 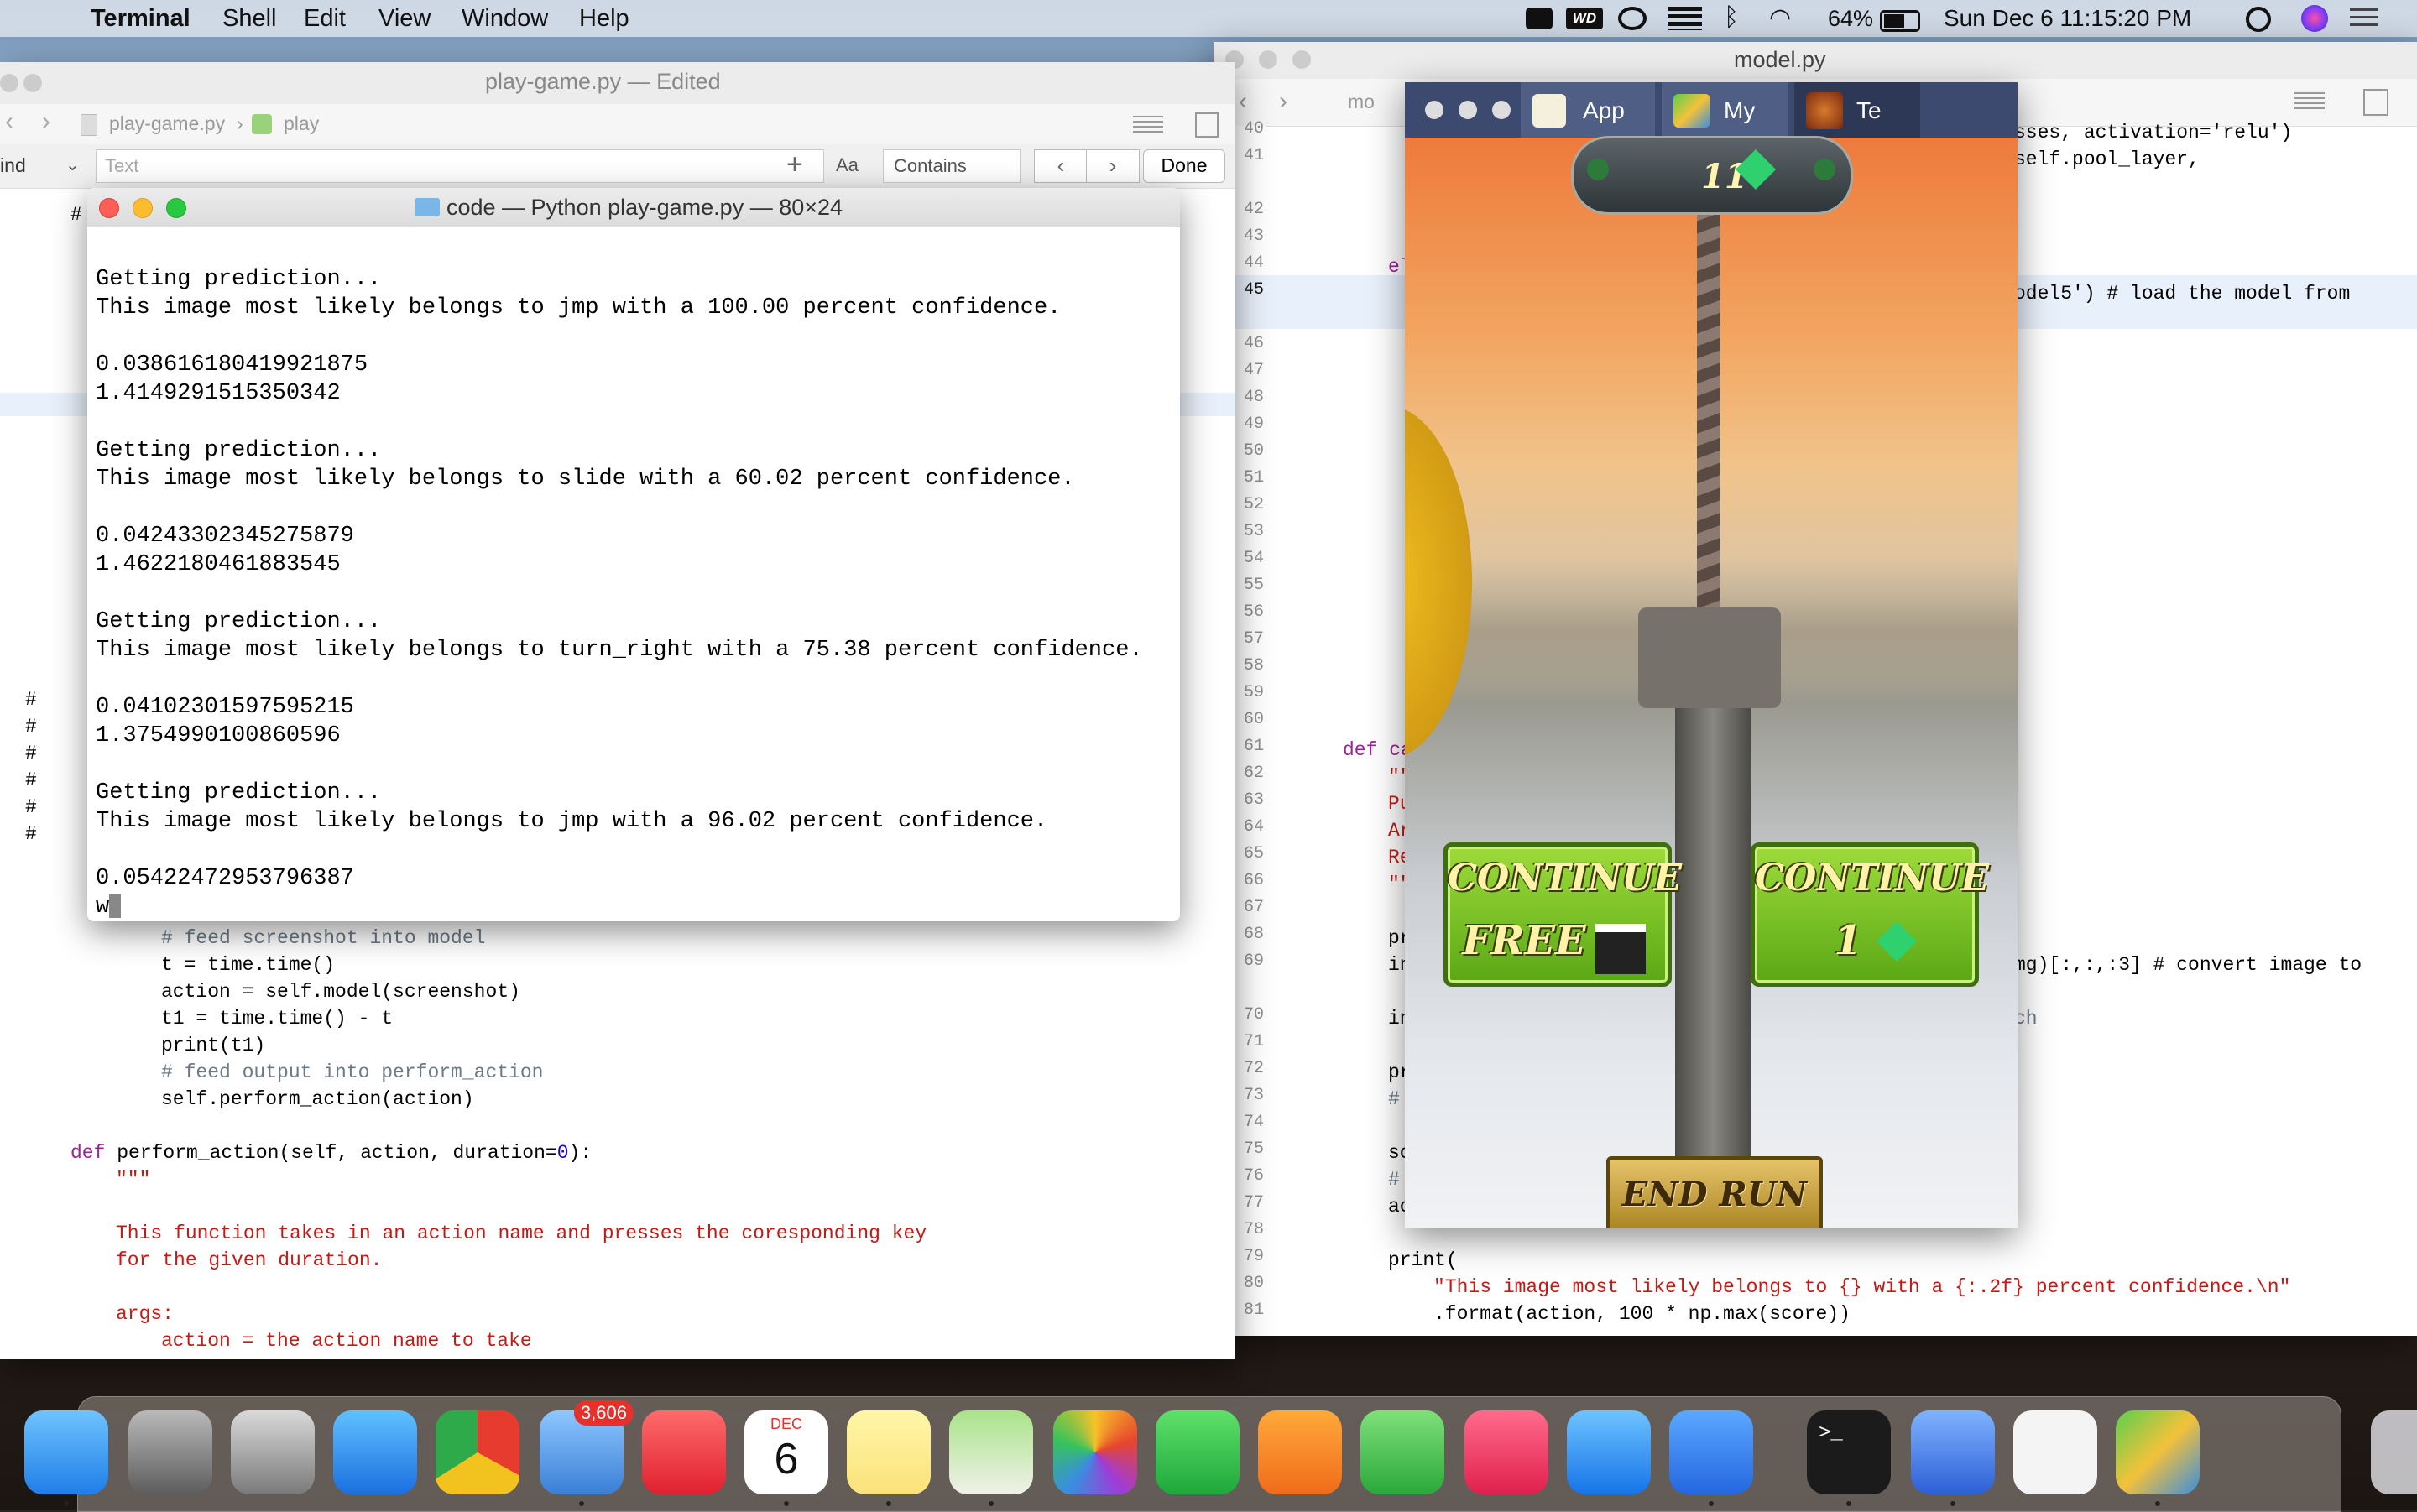 I want to click on xcode-icon, so click(x=1953, y=1452).